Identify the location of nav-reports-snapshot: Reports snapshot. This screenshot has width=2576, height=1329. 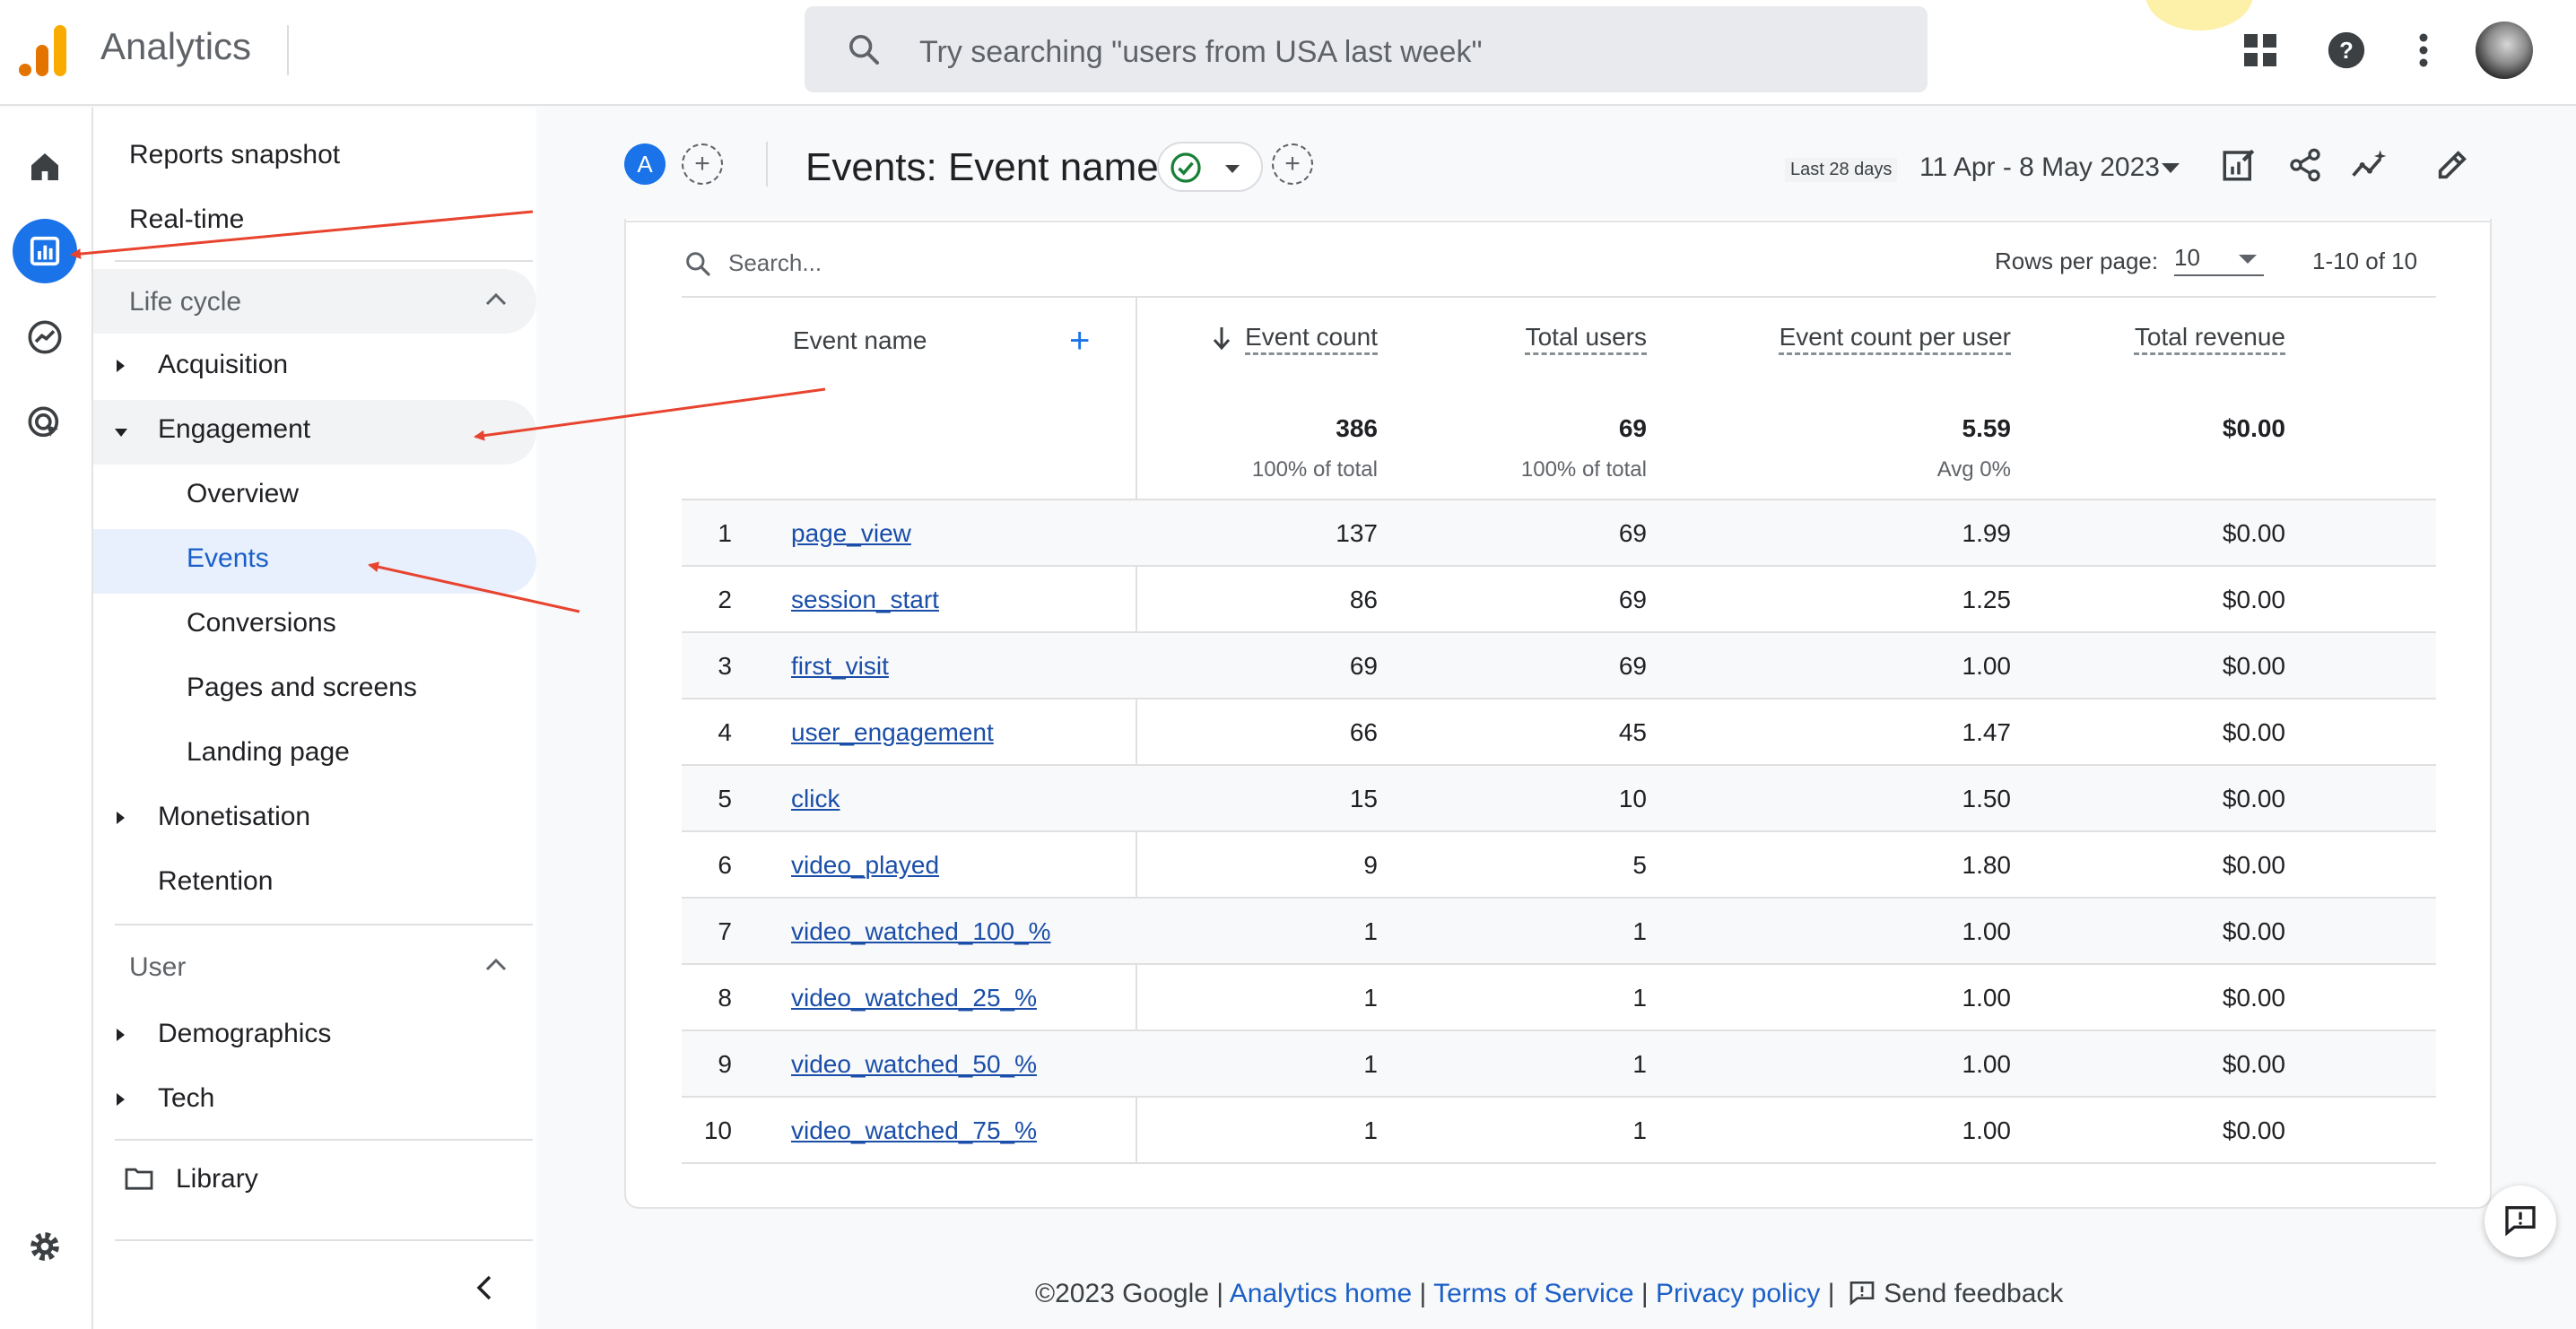
(234, 155).